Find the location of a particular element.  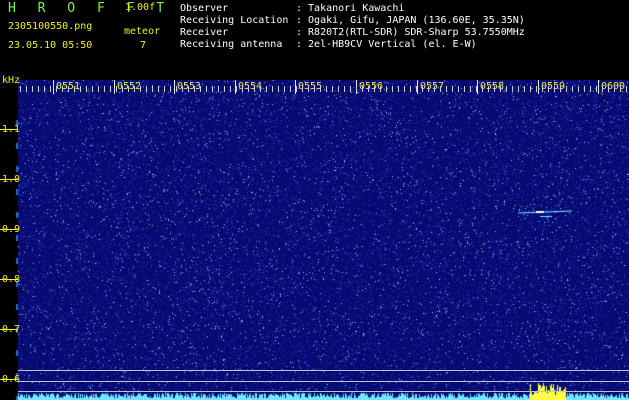

file-name: 2305100550.png is located at coordinates (50, 26).